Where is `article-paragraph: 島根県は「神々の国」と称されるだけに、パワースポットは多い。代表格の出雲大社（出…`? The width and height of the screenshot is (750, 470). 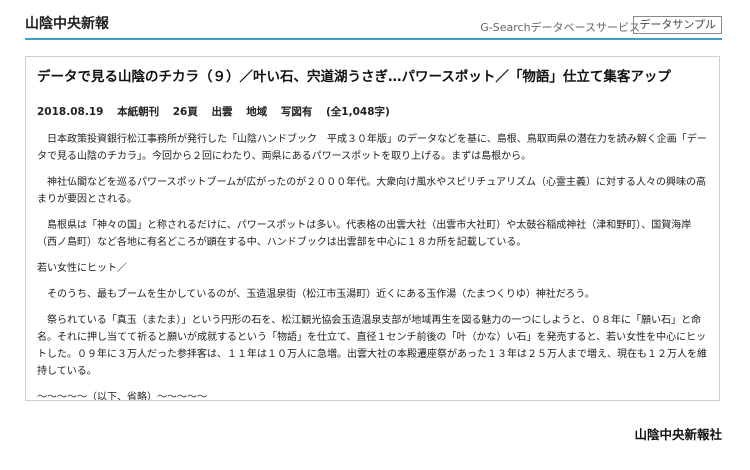 article-paragraph: 島根県は「神々の国」と称されるだけに、パワースポットは多い。代表格の出雲大社（出… is located at coordinates (364, 234).